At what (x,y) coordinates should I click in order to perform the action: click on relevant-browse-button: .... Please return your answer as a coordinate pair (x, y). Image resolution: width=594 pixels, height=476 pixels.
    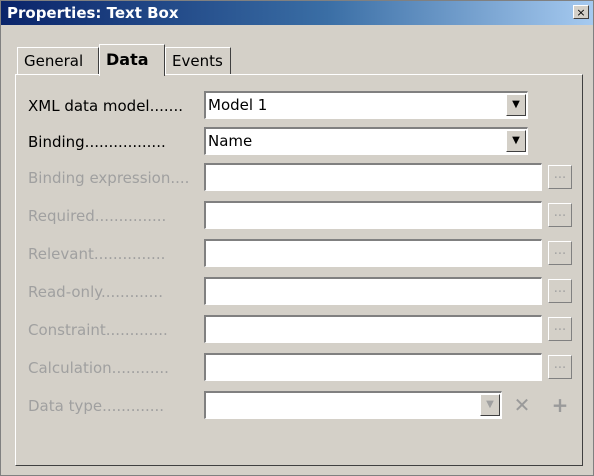
    Looking at the image, I should click on (560, 253).